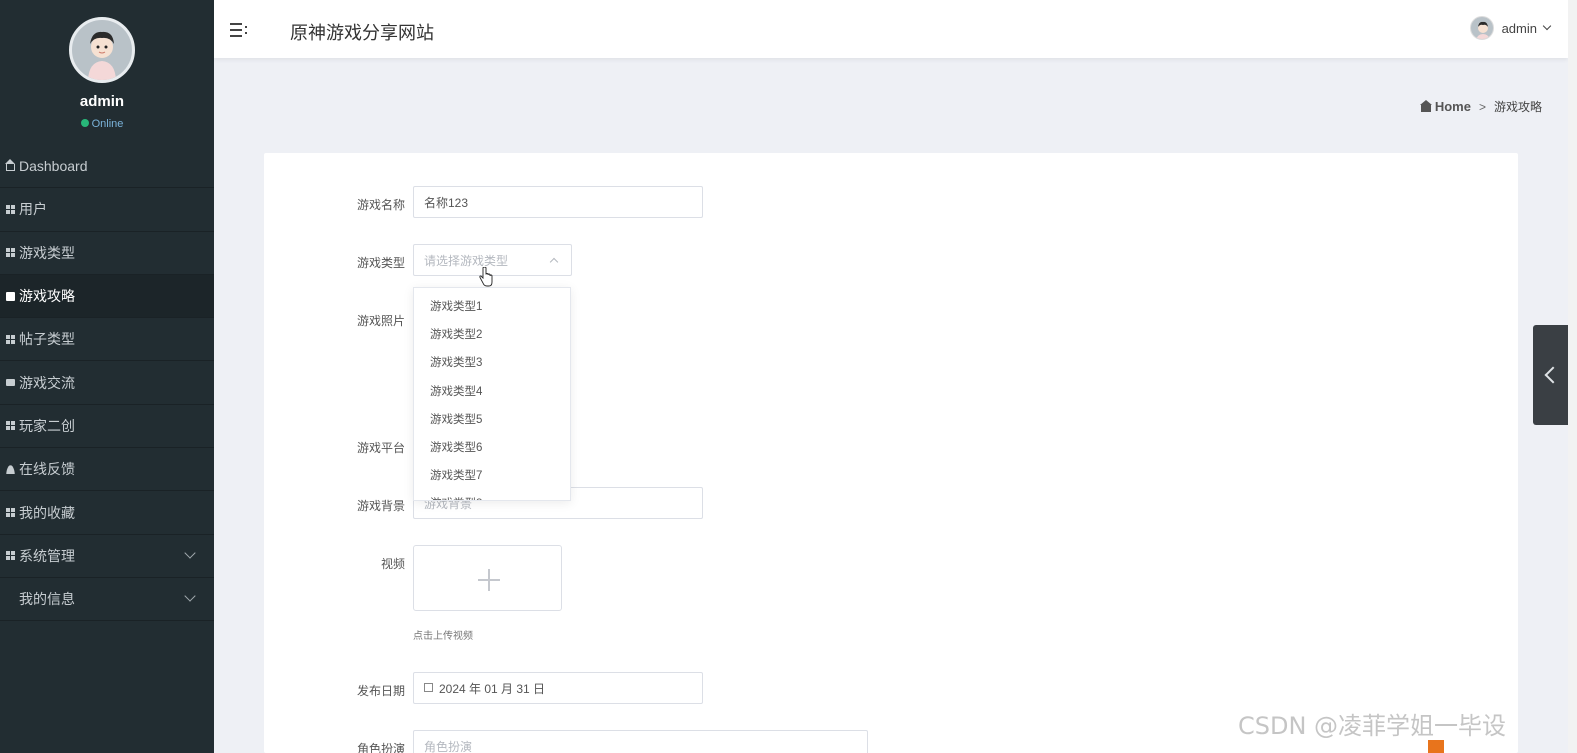 The image size is (1577, 753). What do you see at coordinates (107, 513) in the screenshot?
I see `sidebar-item-favorites: 我的收藏` at bounding box center [107, 513].